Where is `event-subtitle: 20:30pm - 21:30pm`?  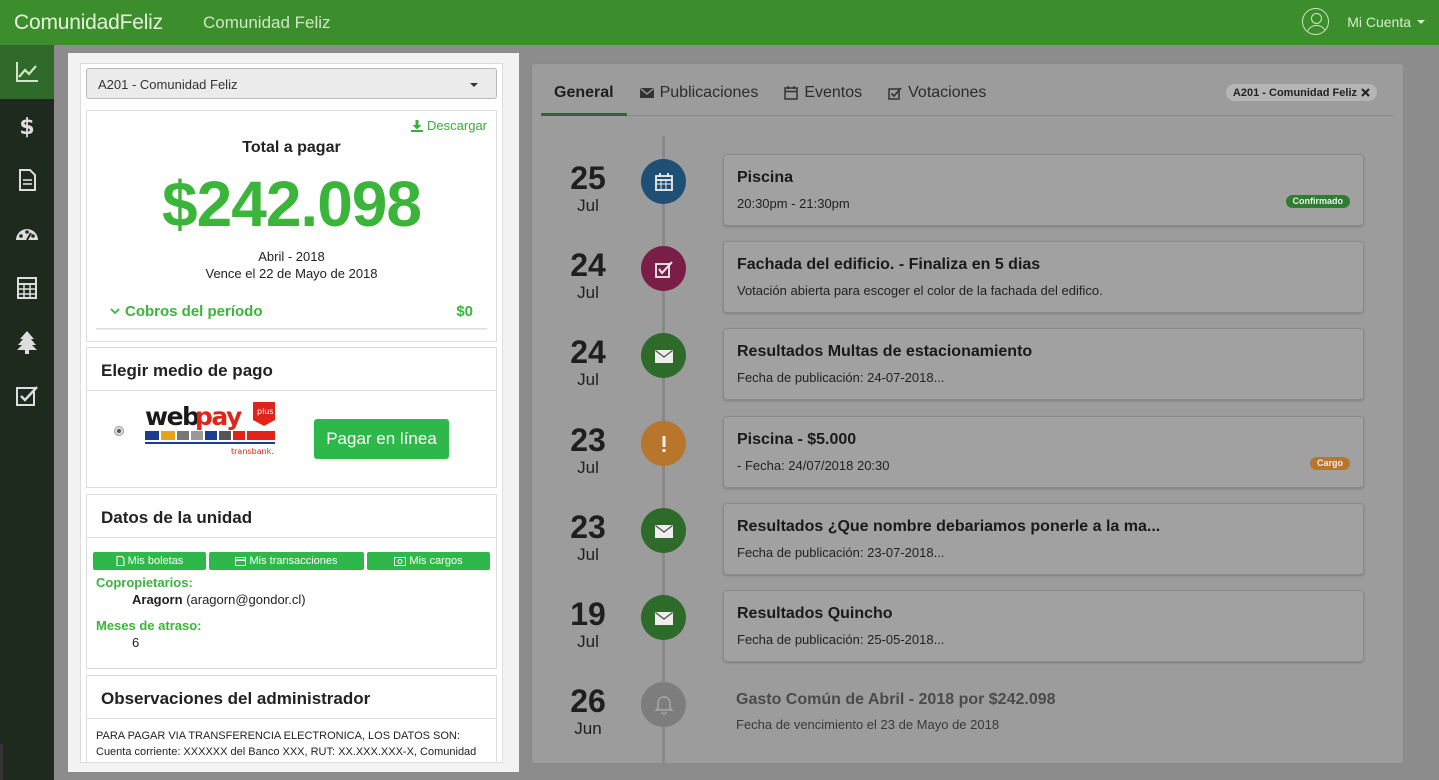 event-subtitle: 20:30pm - 21:30pm is located at coordinates (793, 203).